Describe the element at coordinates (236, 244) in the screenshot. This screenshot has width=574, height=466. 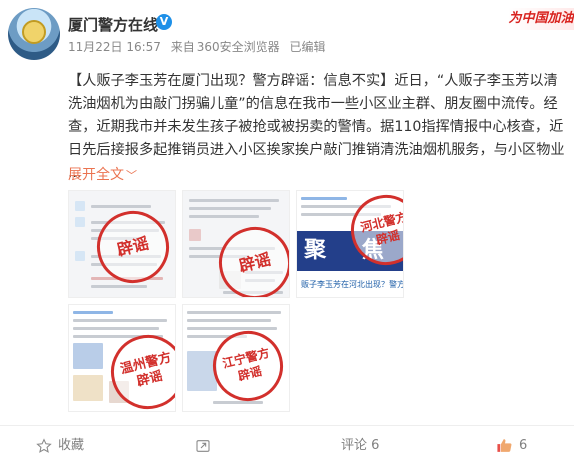
I see `post-image-2: 辟谣` at that location.